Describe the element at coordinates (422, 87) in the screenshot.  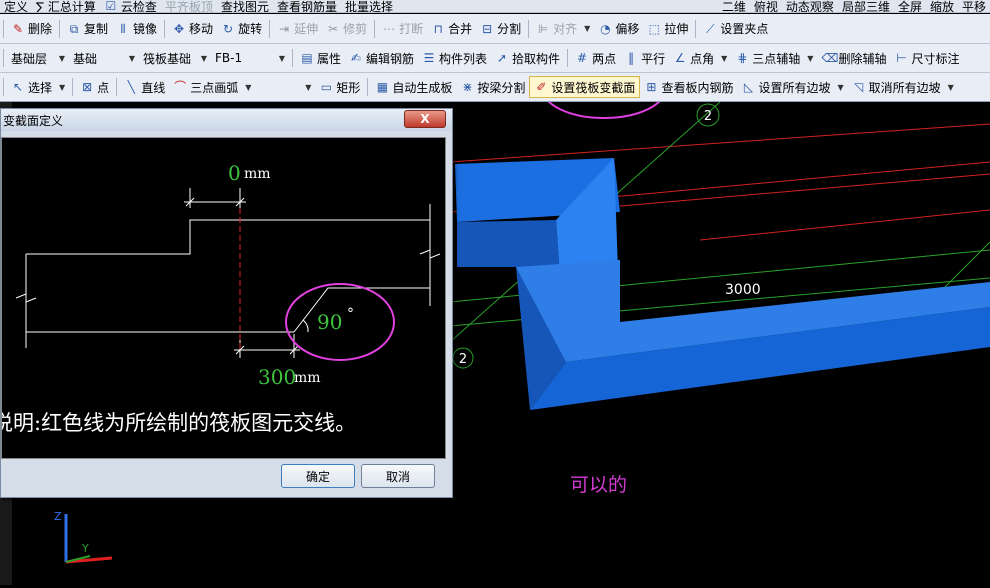
I see `auto-gen-label: 自动生成板` at that location.